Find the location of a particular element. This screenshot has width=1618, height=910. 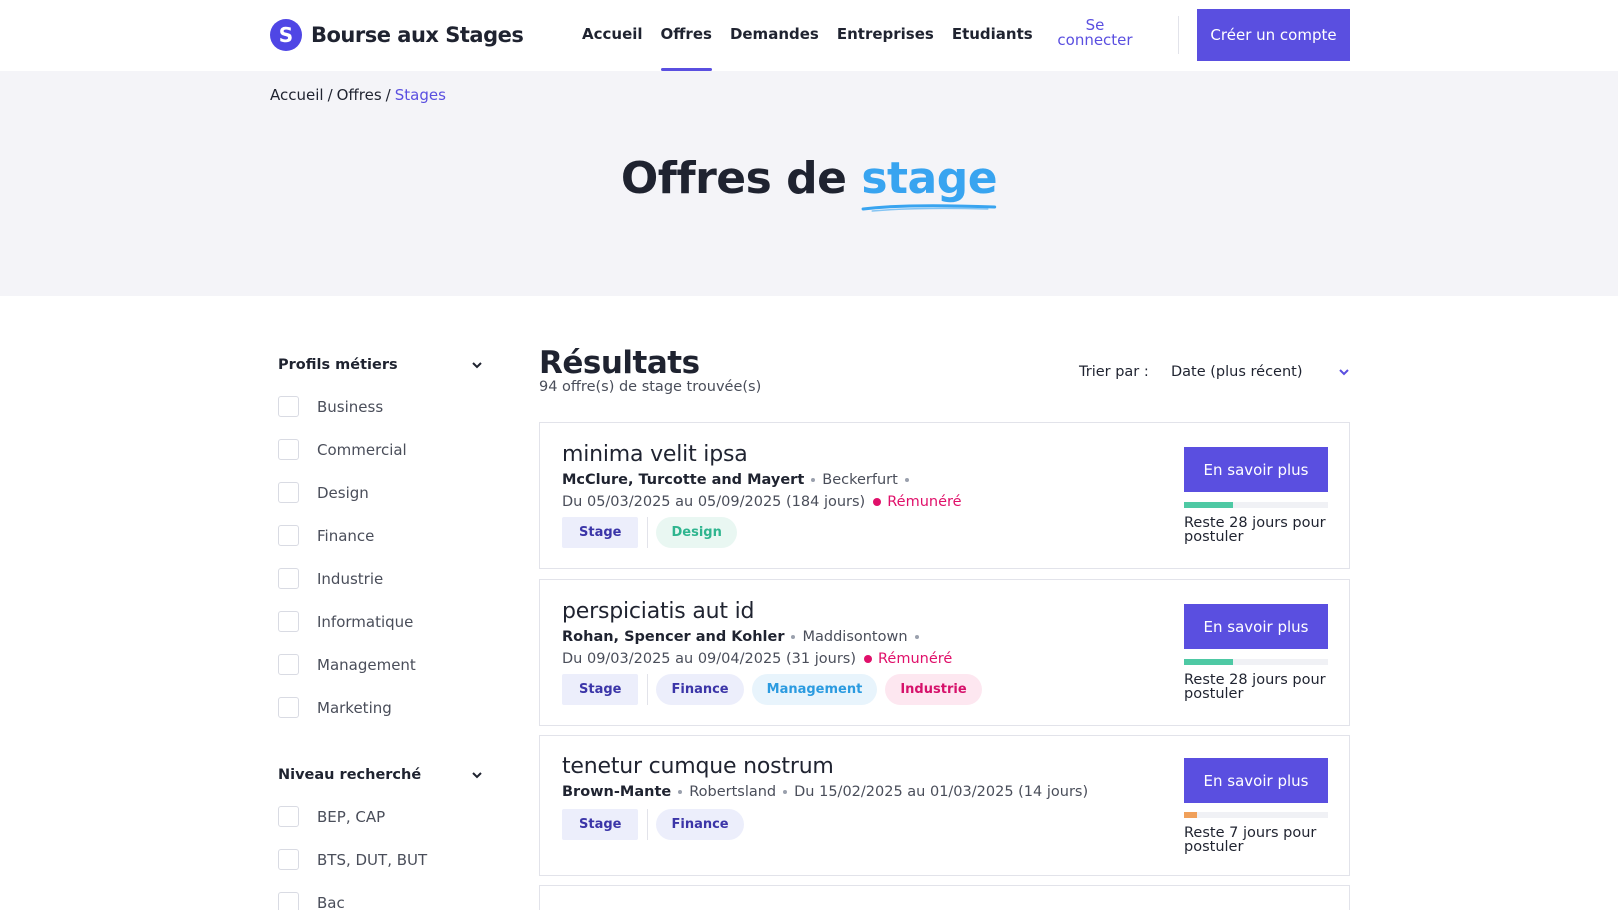

logo-icon: S is located at coordinates (286, 35).